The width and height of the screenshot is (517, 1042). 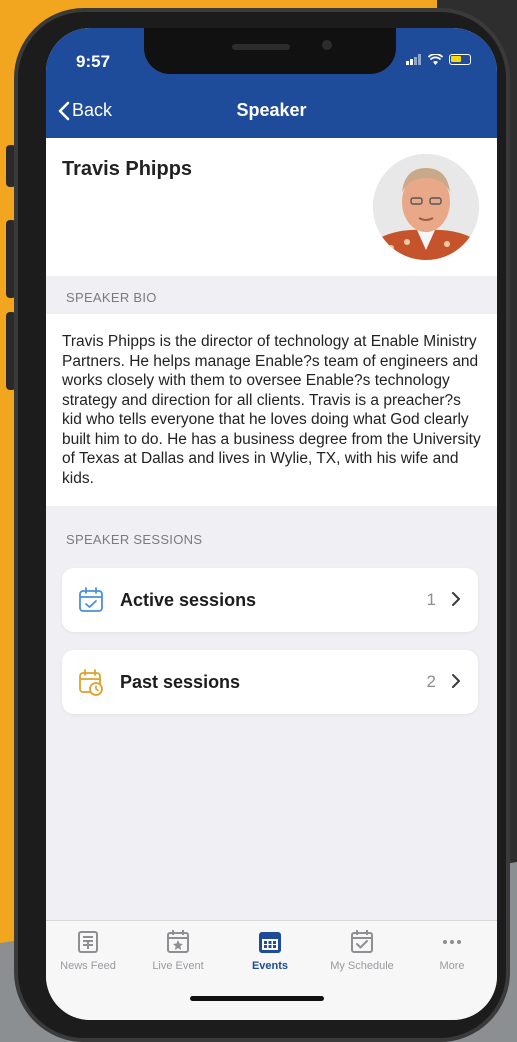 I want to click on speaker-avatar, so click(x=426, y=207).